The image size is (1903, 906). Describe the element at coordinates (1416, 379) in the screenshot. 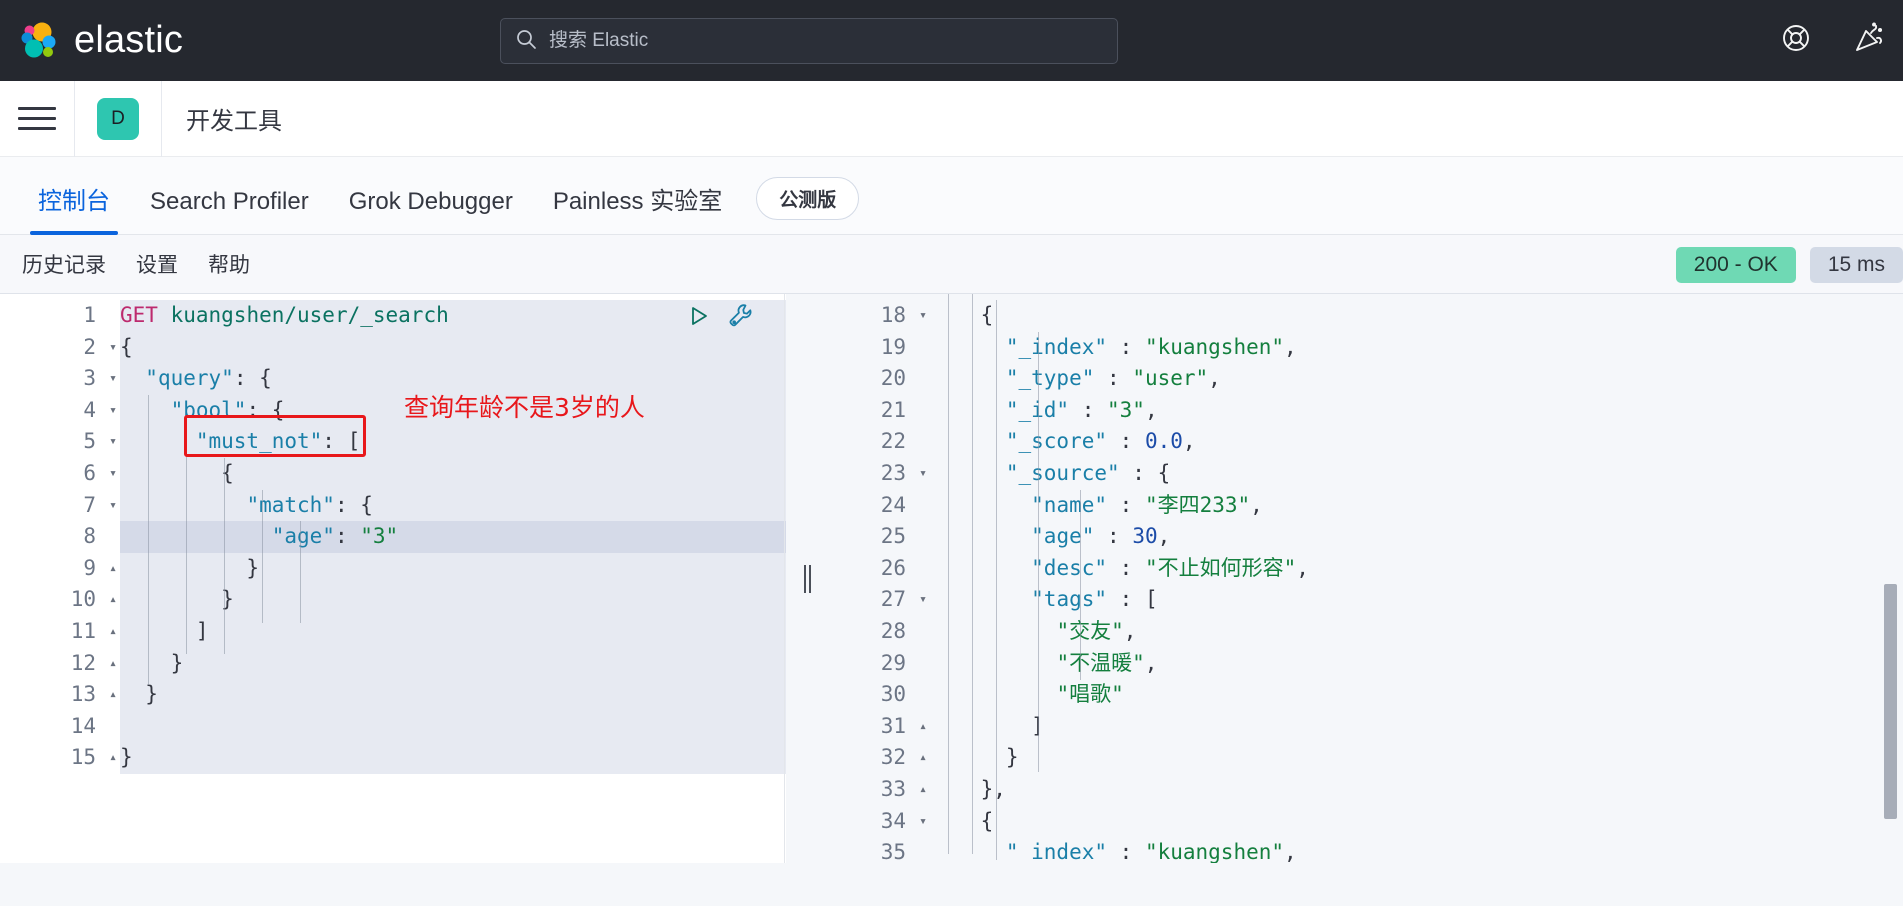

I see `code-line: "_type" : "user",` at that location.